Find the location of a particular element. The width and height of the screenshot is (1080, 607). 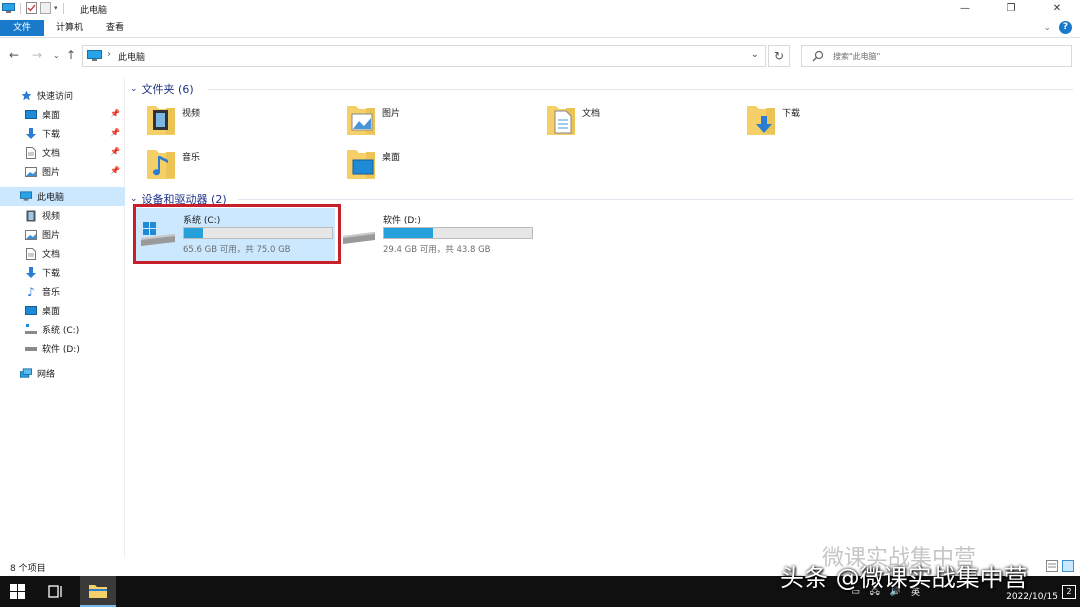

up-arrow-icon: ↑ is located at coordinates (71, 55).